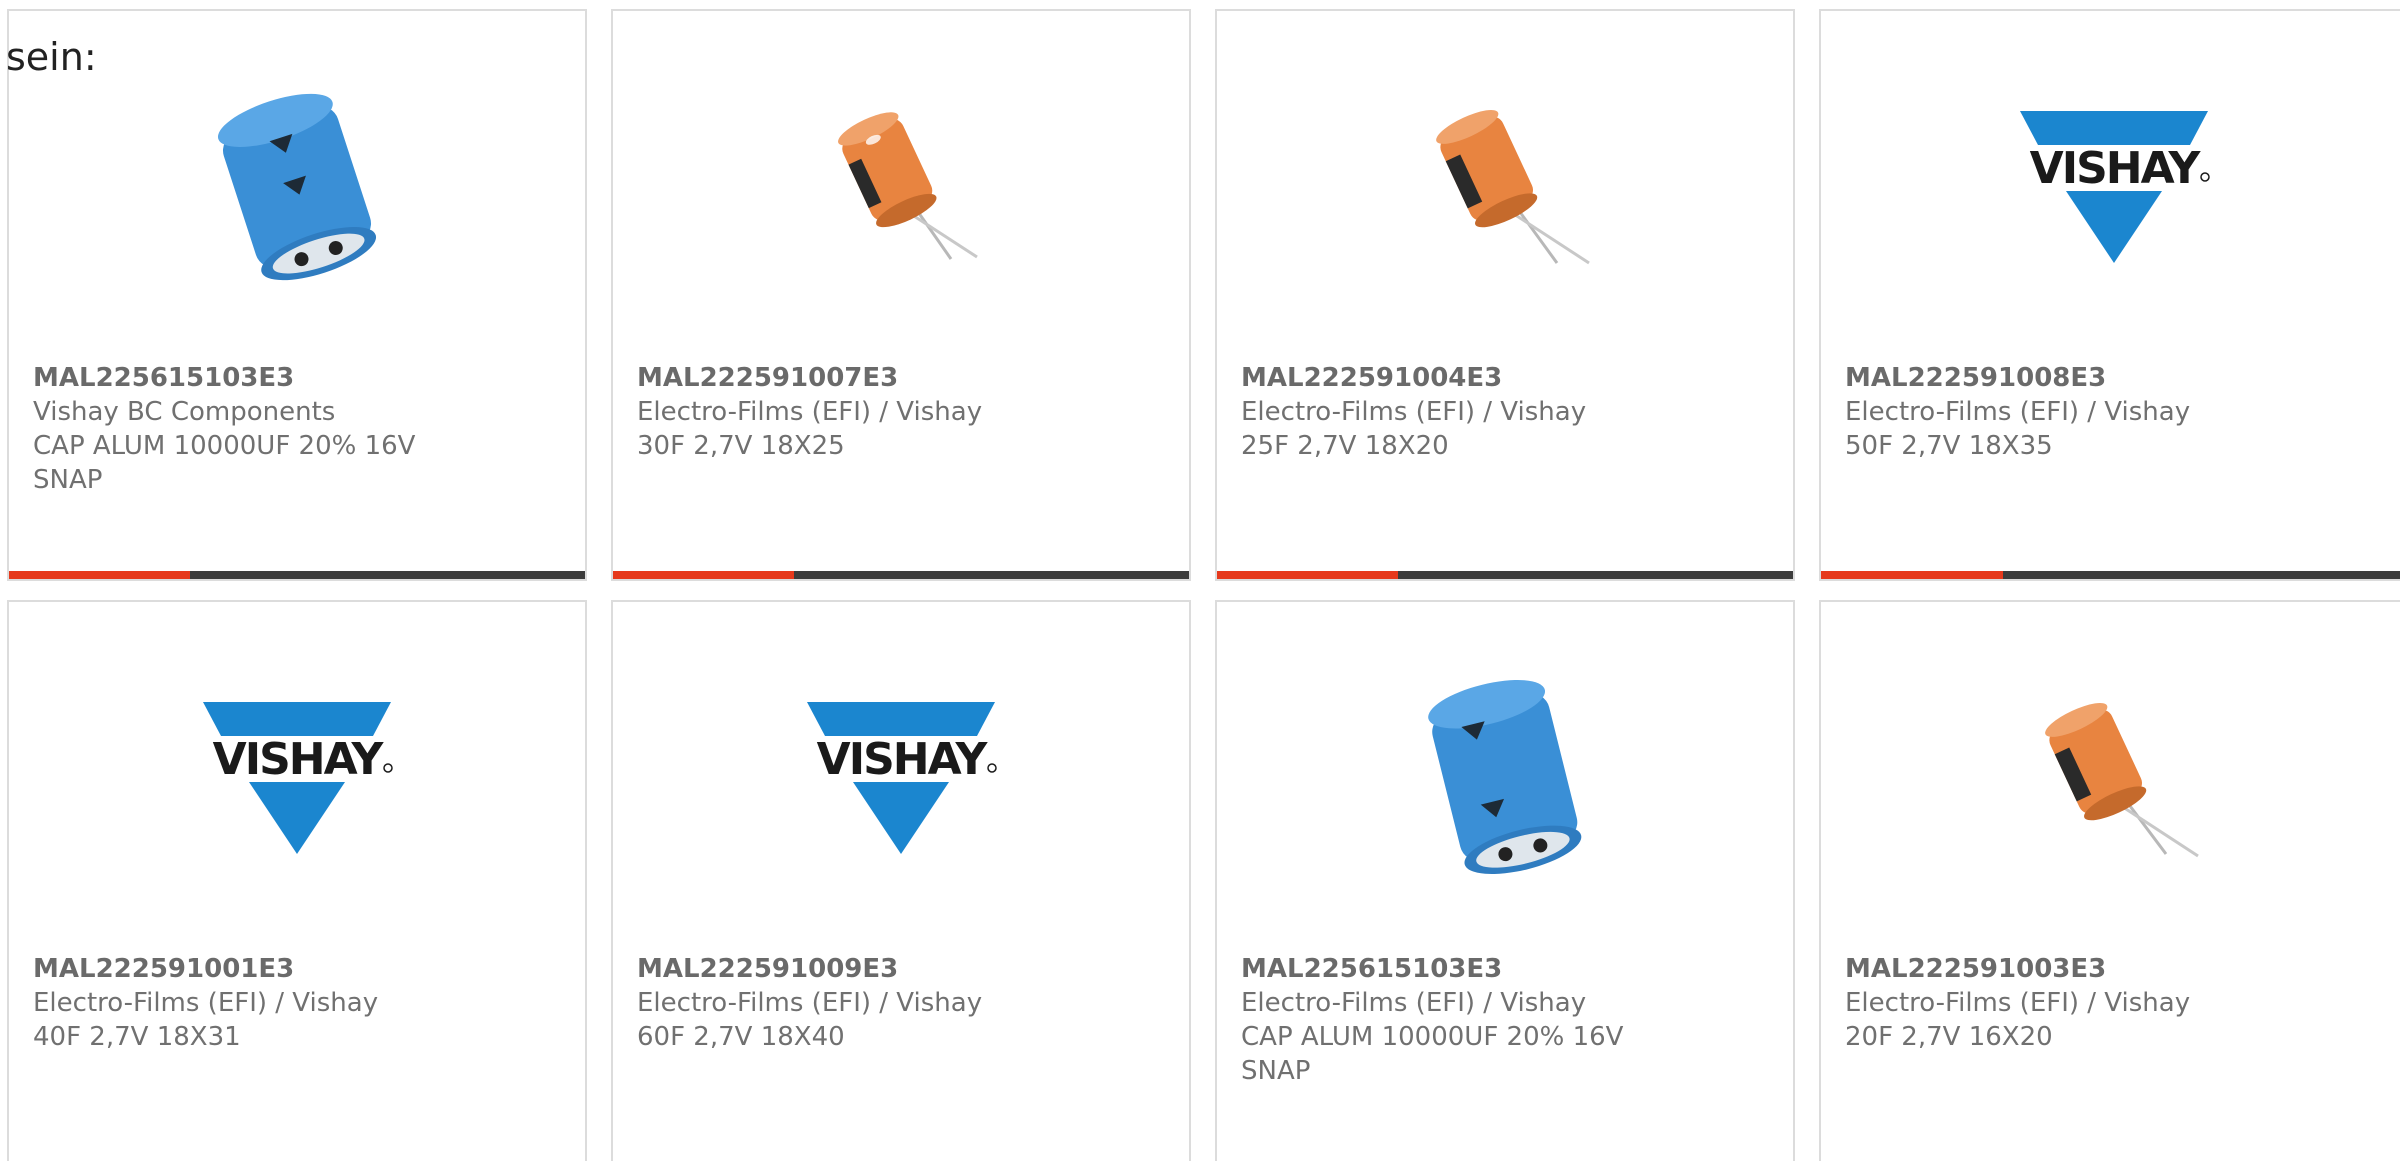 This screenshot has height=1161, width=2400. I want to click on product-description: 30F 2,7V 18X25, so click(741, 446).